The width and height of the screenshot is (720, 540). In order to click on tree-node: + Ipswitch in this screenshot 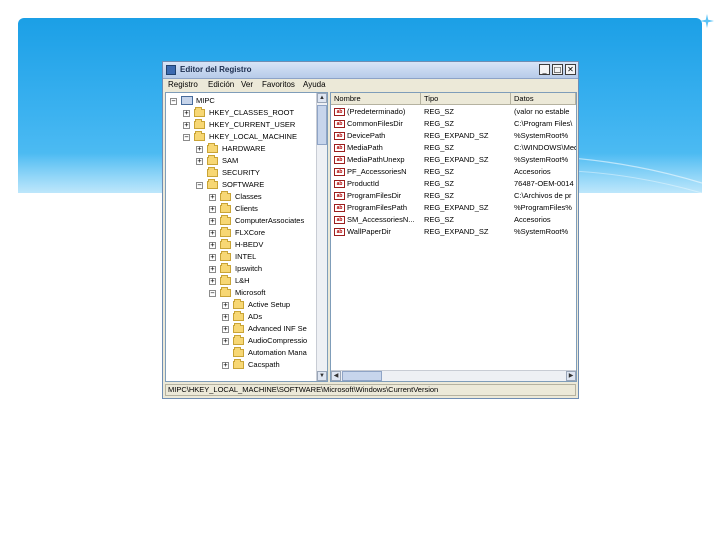, I will do `click(241, 269)`.